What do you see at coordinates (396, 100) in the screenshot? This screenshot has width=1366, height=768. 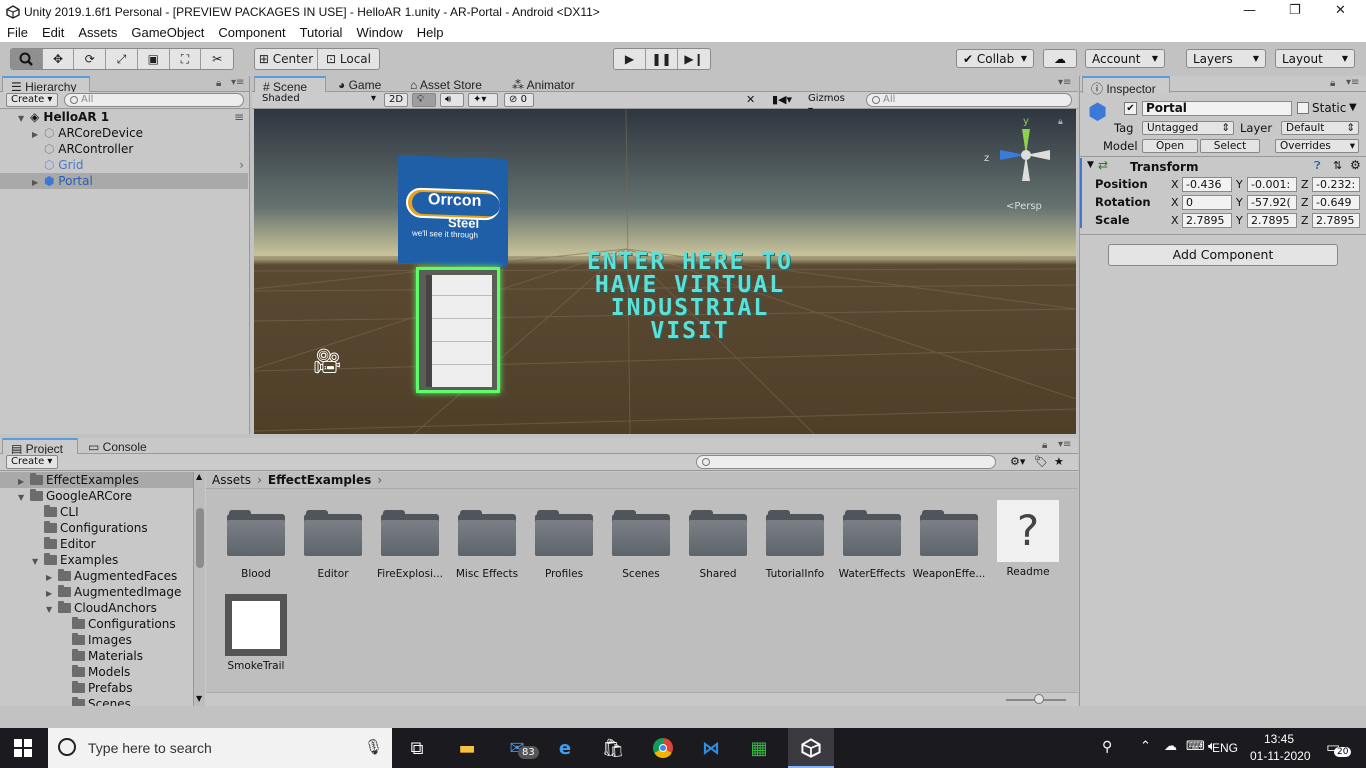 I see `2d-toggle: 2D` at bounding box center [396, 100].